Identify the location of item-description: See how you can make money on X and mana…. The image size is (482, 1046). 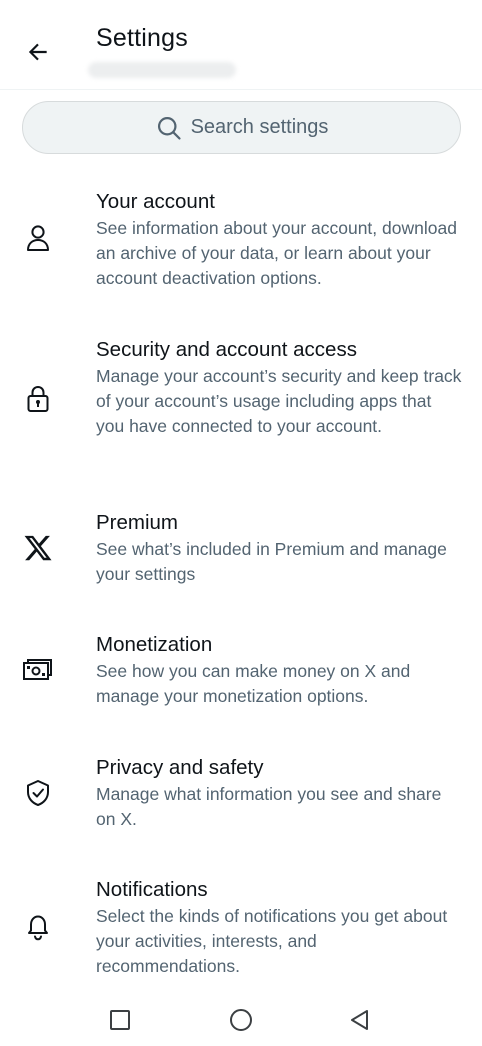
(253, 683).